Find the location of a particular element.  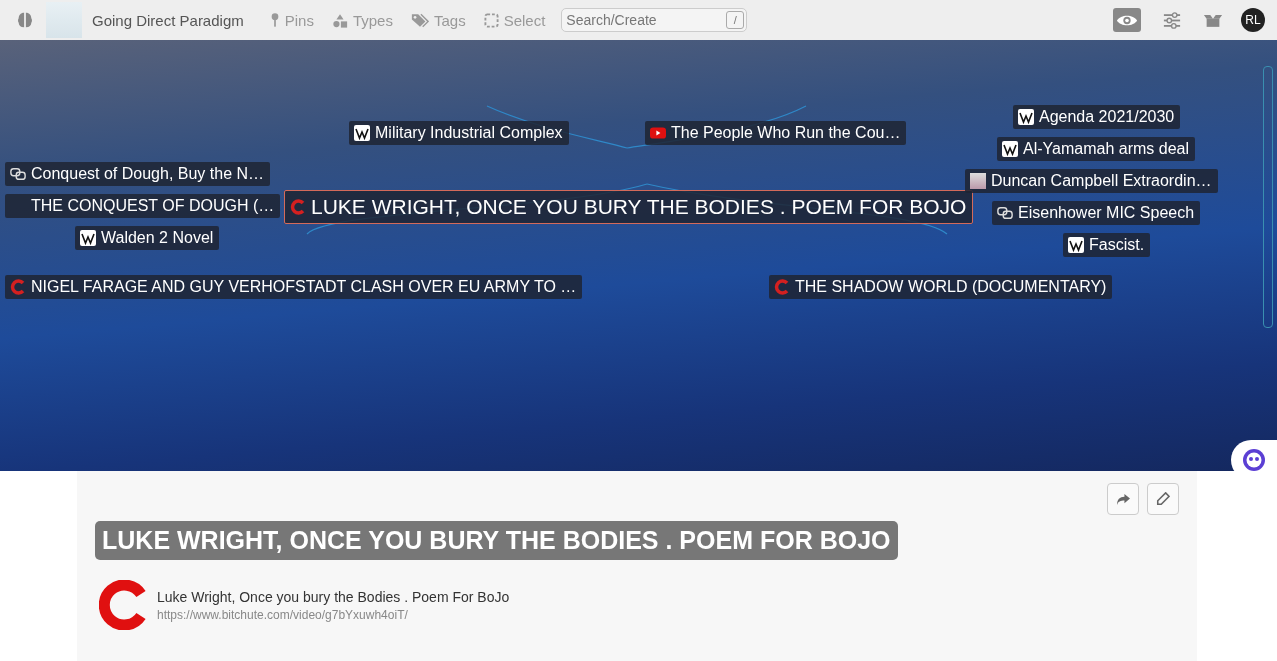

node-label: Walden 2 Novel is located at coordinates (157, 238).